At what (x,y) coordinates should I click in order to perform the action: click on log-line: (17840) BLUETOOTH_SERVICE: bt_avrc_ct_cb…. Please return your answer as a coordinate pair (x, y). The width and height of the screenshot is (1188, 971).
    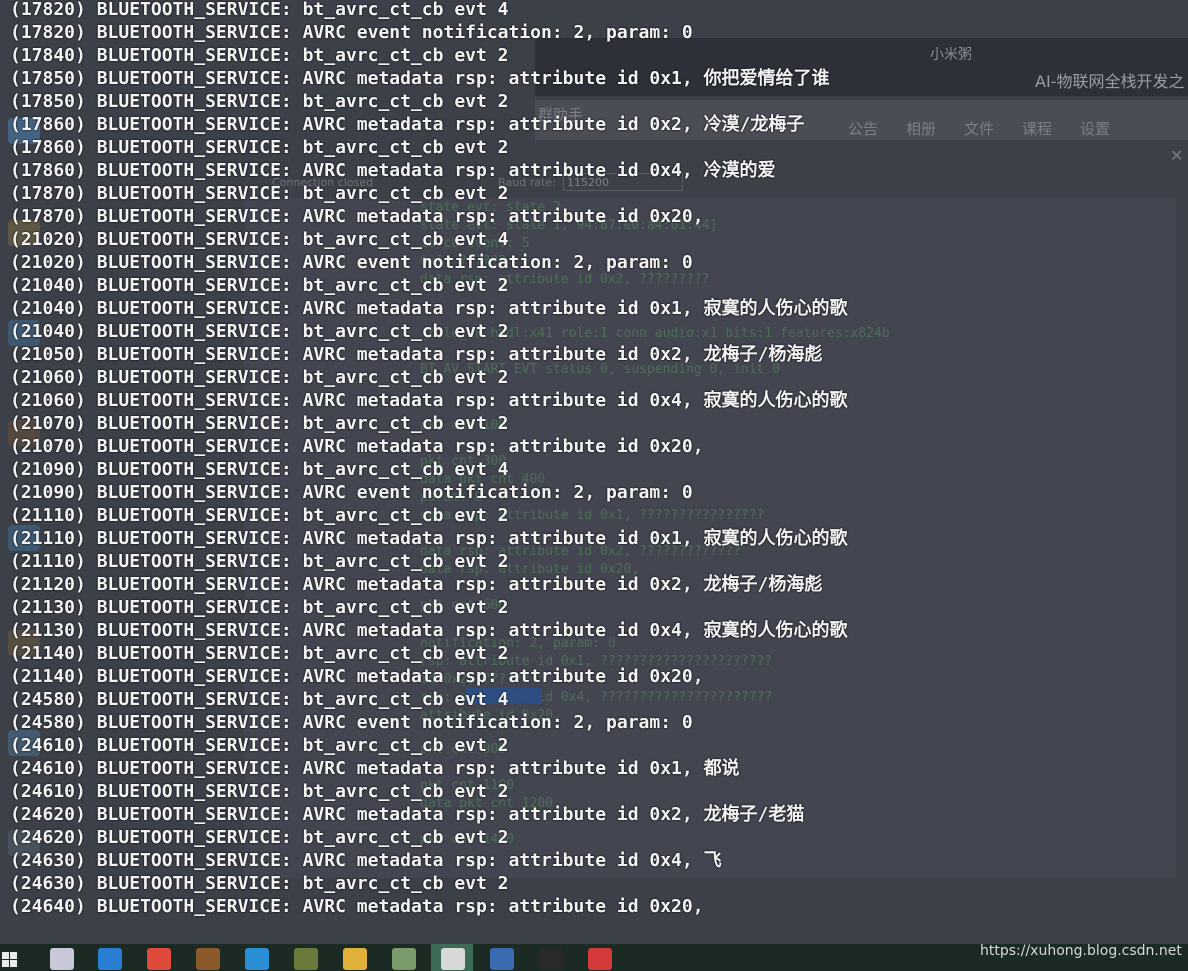
    Looking at the image, I should click on (259, 55).